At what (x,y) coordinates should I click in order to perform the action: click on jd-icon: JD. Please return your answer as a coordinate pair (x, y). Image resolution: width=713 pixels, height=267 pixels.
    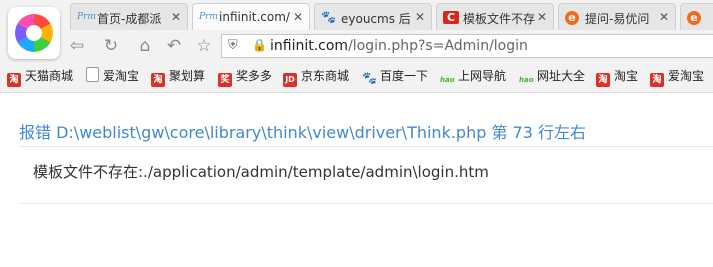
    Looking at the image, I should click on (290, 80).